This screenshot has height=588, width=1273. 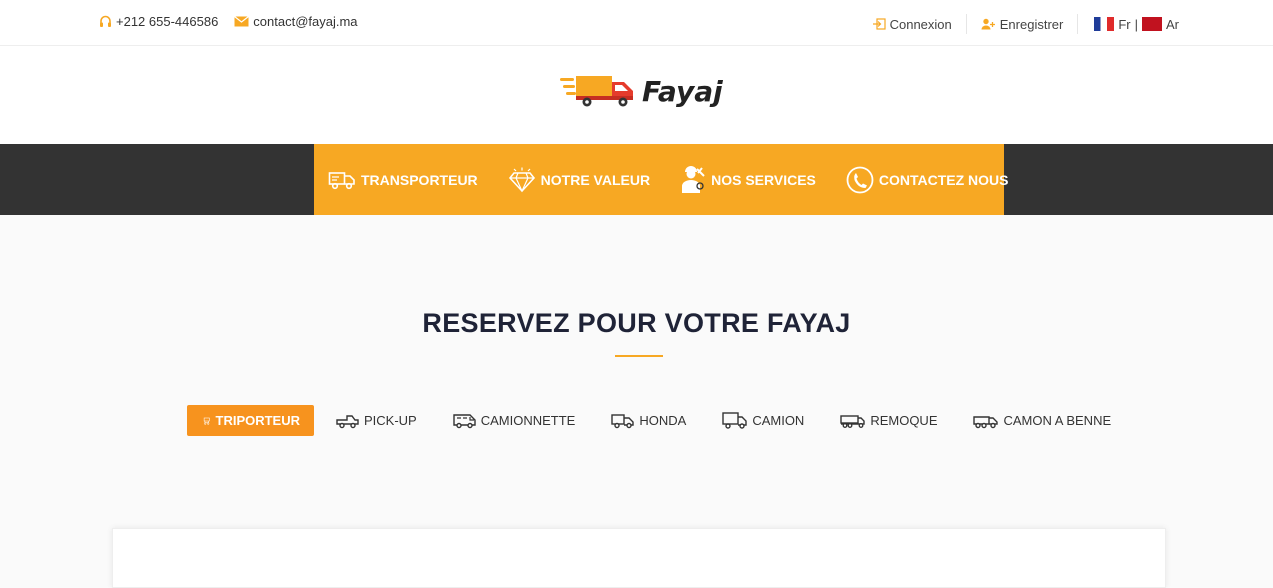 What do you see at coordinates (879, 24) in the screenshot?
I see `login-icon` at bounding box center [879, 24].